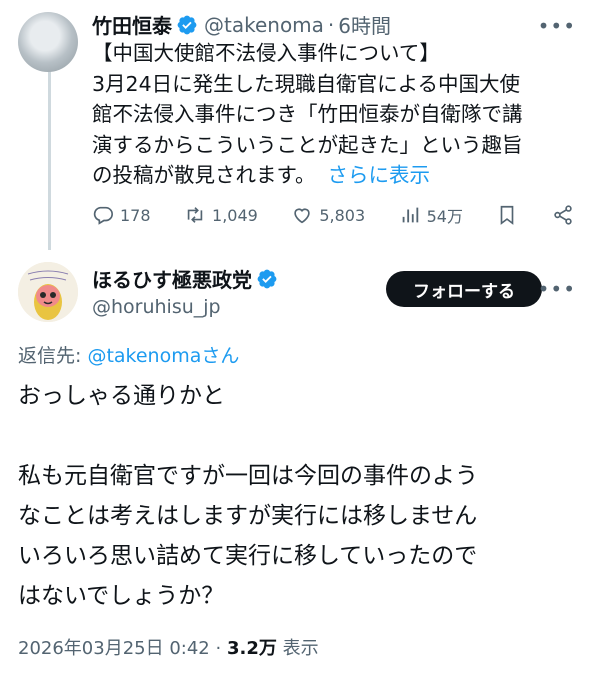 This screenshot has height=680, width=596. Describe the element at coordinates (132, 24) in the screenshot. I see `author-name: 竹田恒泰` at that location.